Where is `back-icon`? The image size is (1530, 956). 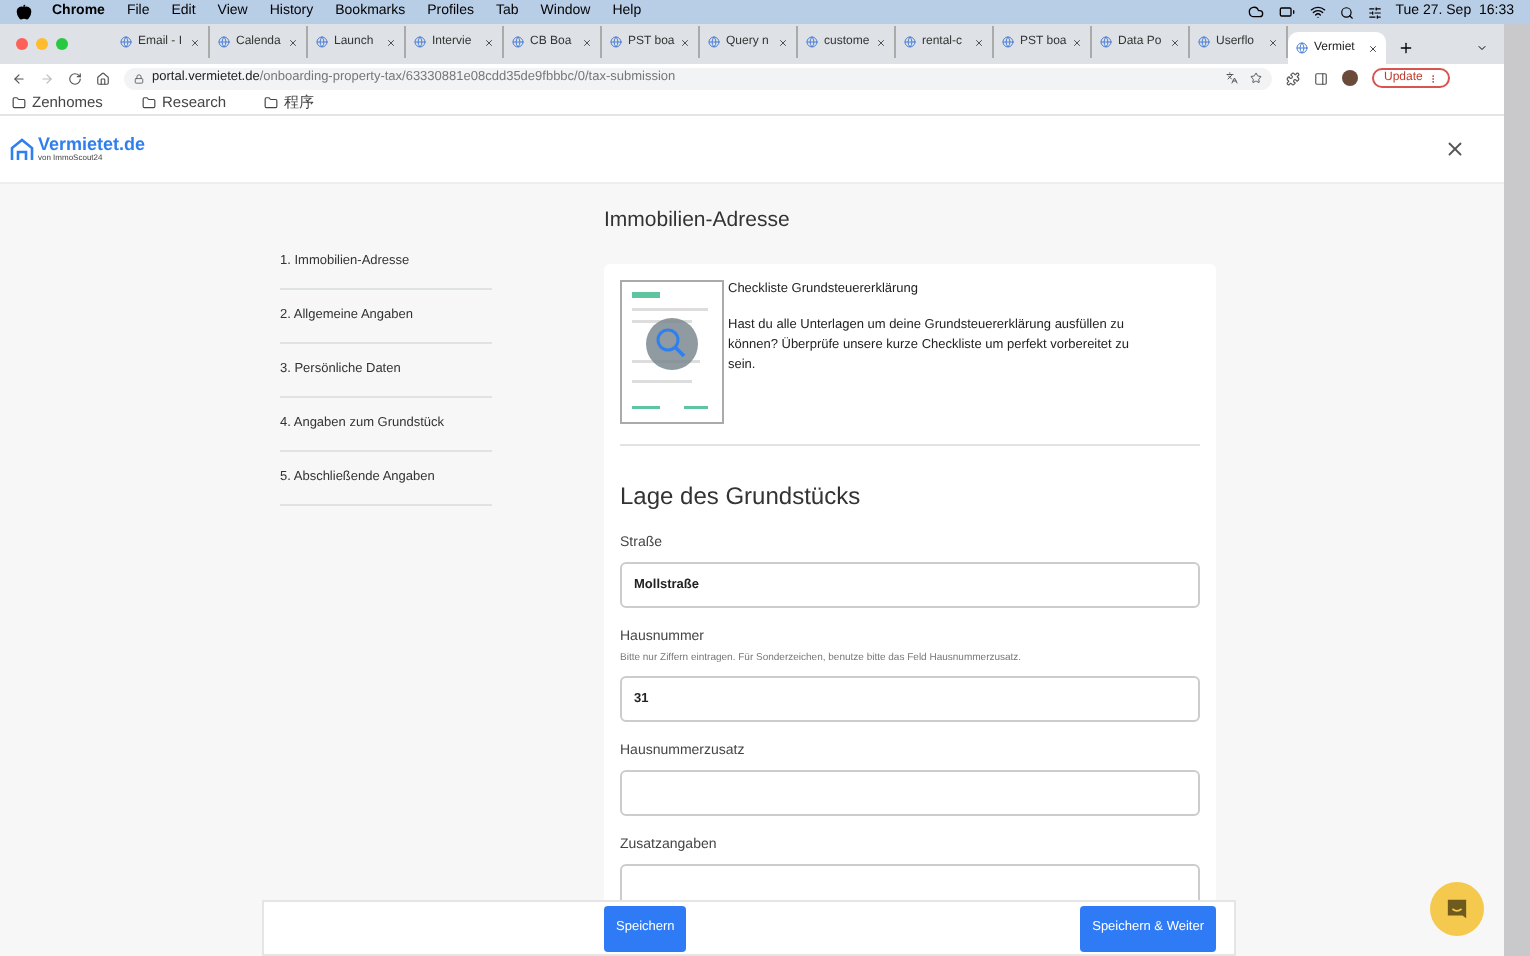
back-icon is located at coordinates (19, 78).